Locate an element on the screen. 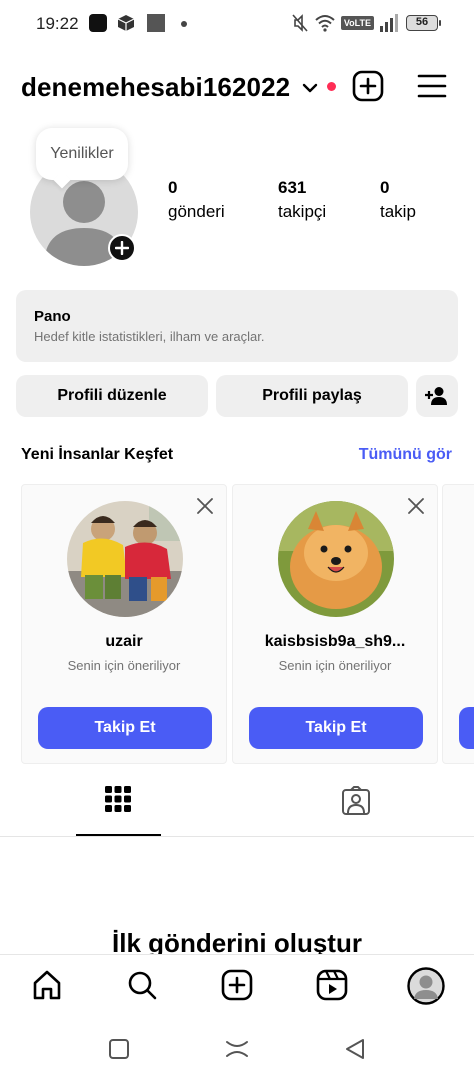 Image resolution: width=474 pixels, height=1080 pixels. kids-photo is located at coordinates (125, 559).